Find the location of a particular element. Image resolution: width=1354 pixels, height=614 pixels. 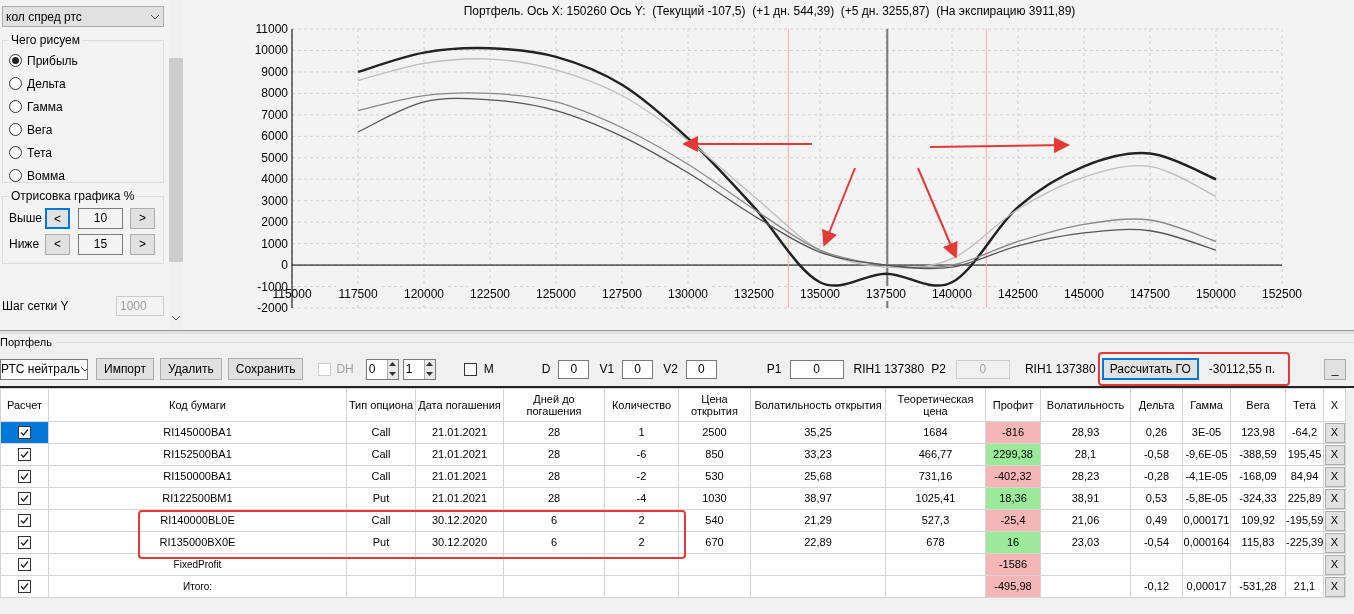

column-header: Волатильность открытия is located at coordinates (818, 405).